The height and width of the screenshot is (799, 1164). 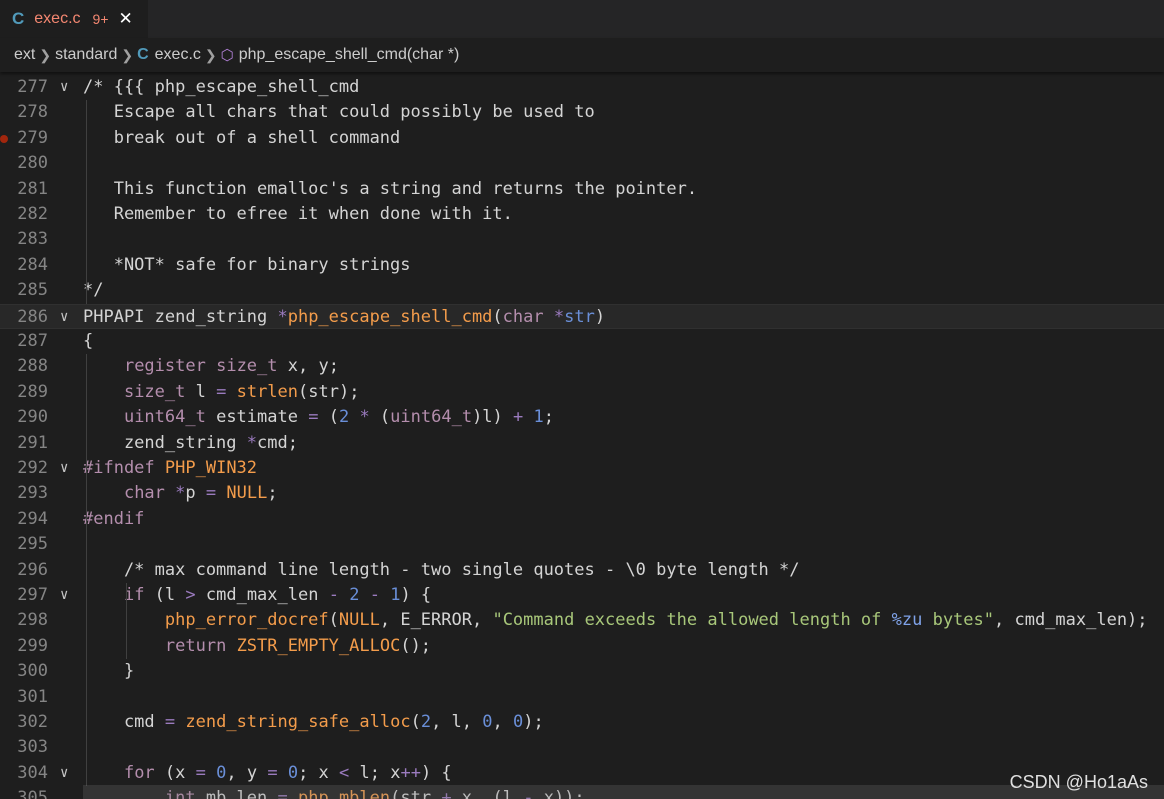 I want to click on code-token: p, so click(x=195, y=493).